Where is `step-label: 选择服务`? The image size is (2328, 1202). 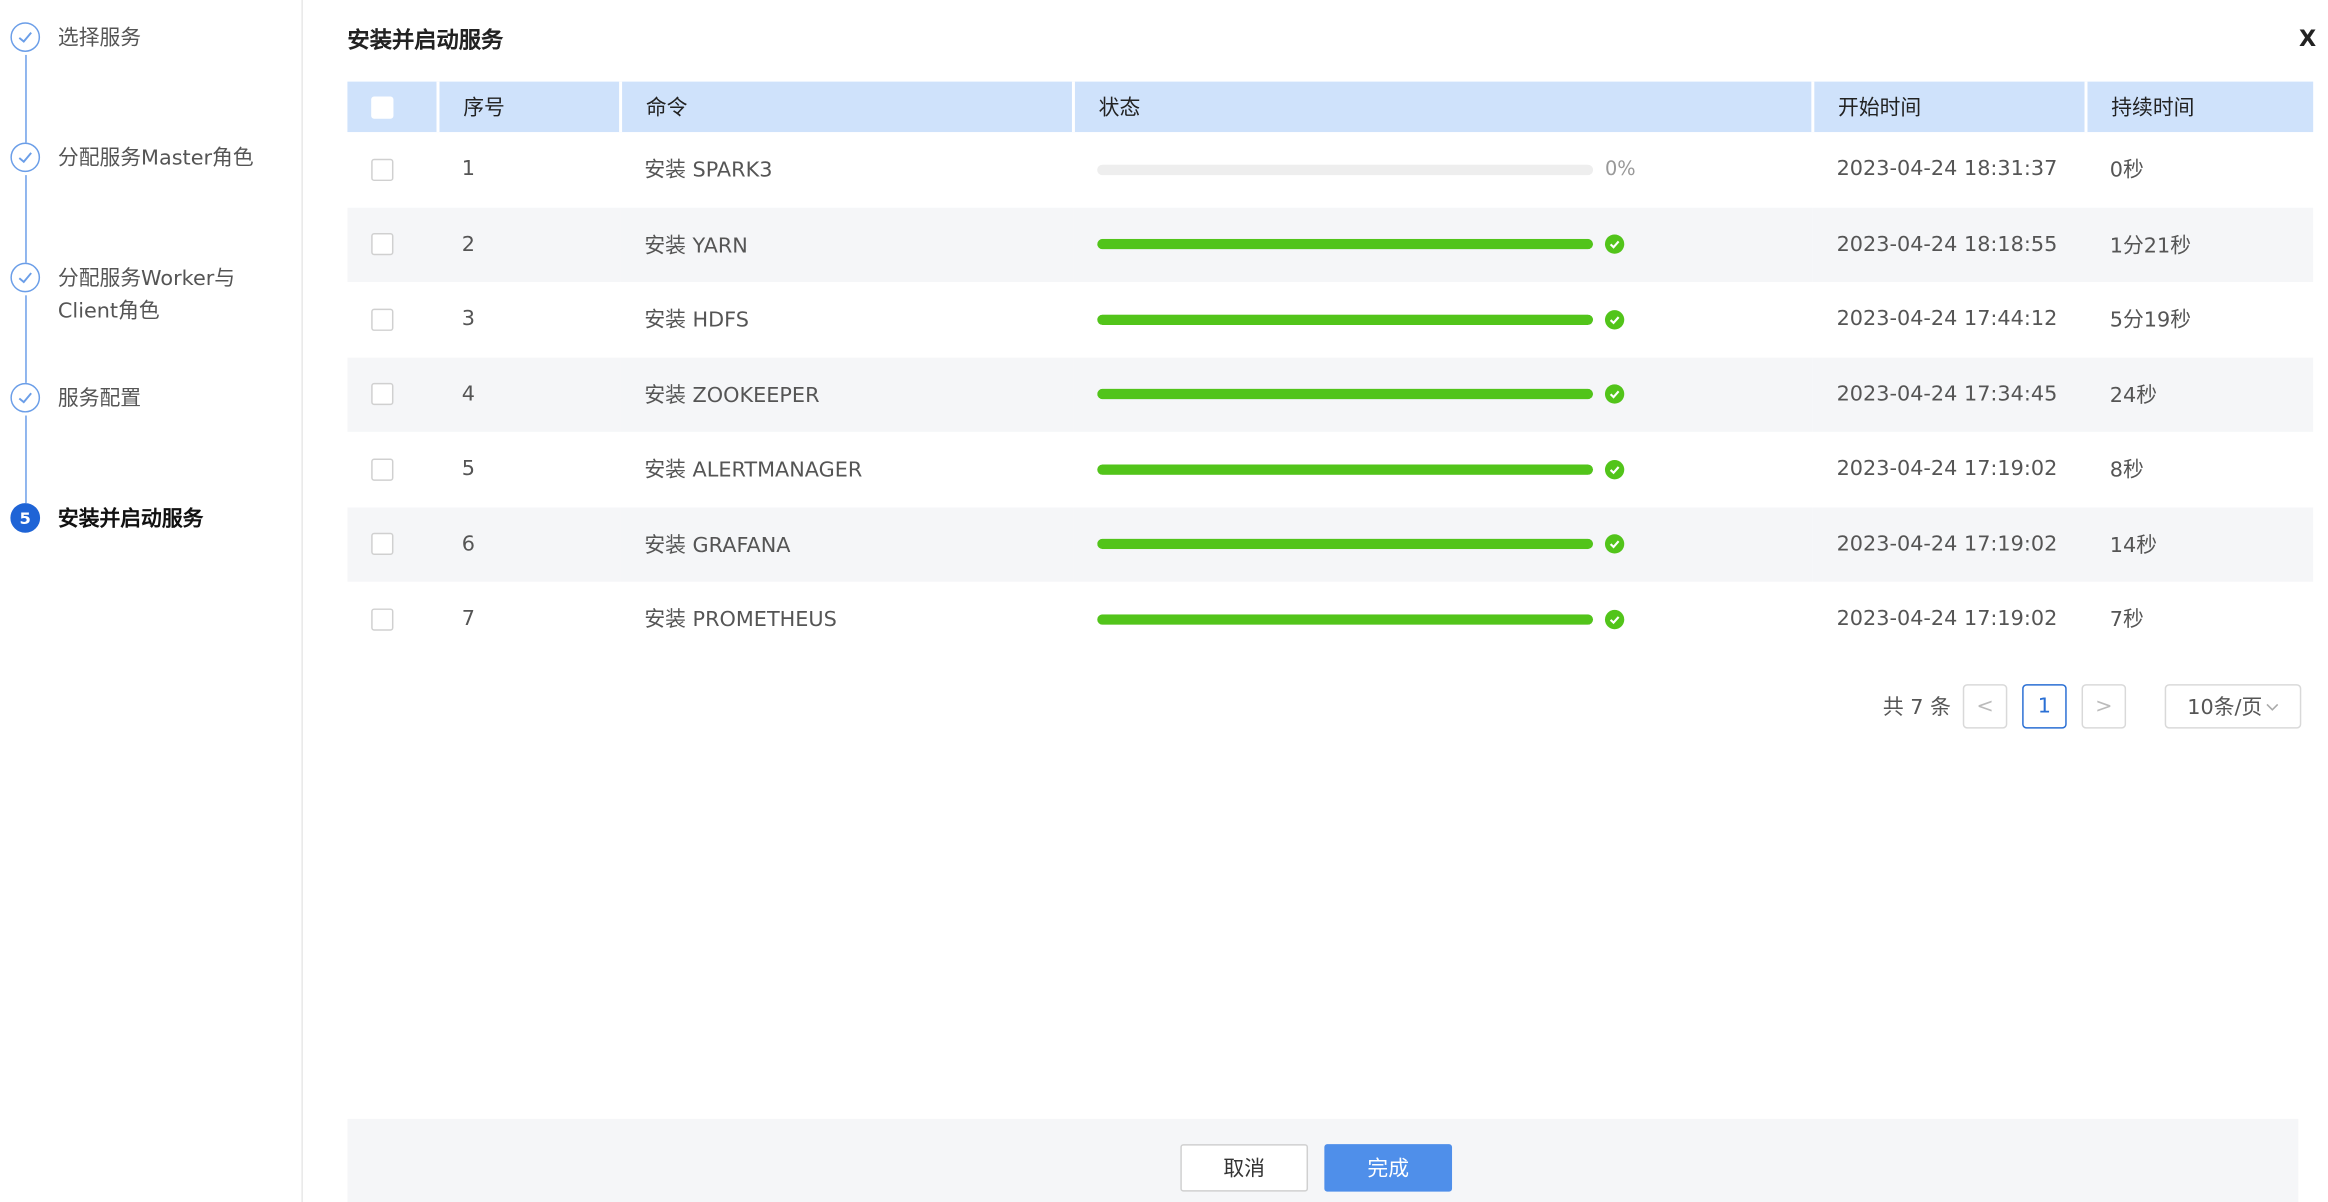 step-label: 选择服务 is located at coordinates (99, 38).